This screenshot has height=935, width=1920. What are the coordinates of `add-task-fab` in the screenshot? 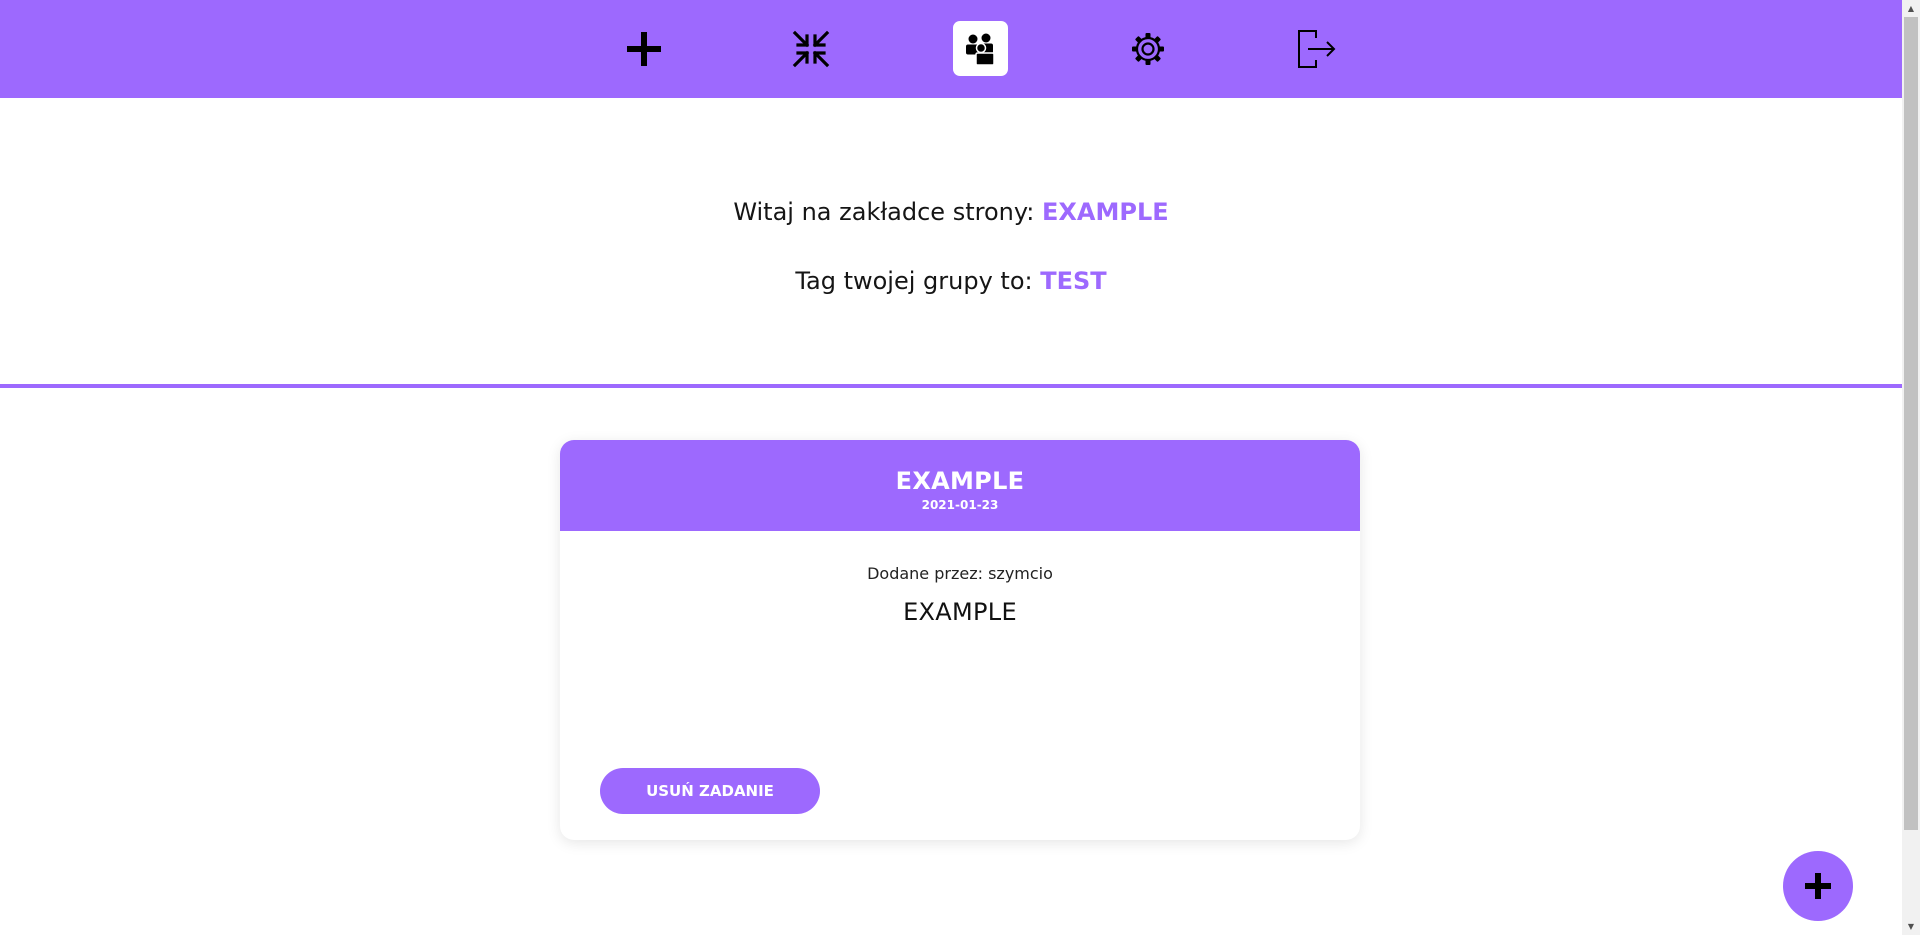 It's located at (1818, 886).